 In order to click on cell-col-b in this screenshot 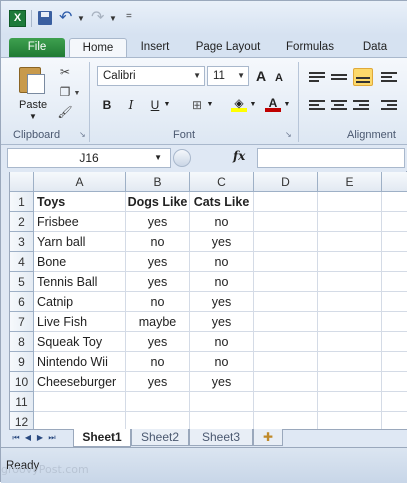, I will do `click(158, 402)`.